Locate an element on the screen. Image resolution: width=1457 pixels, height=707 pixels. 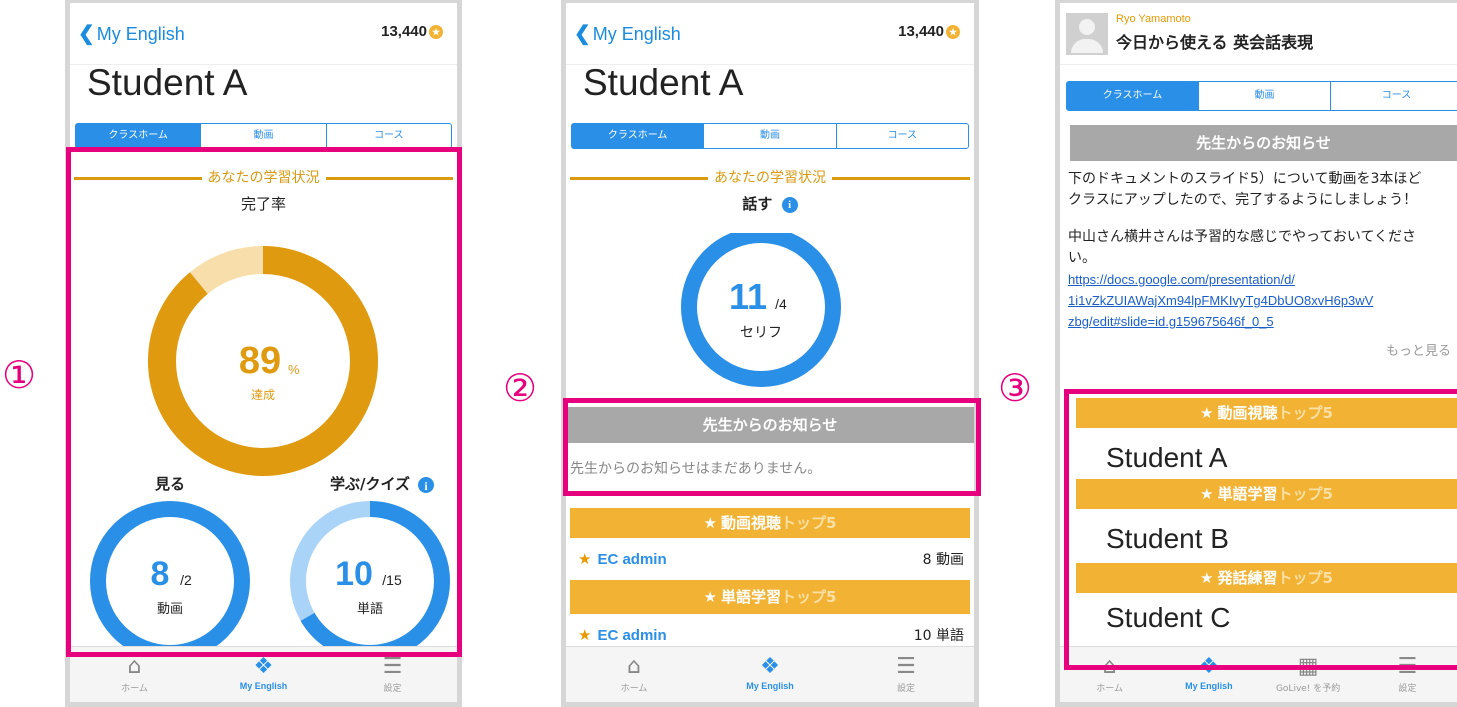
rank-words-title: 単語学習 is located at coordinates (751, 597).